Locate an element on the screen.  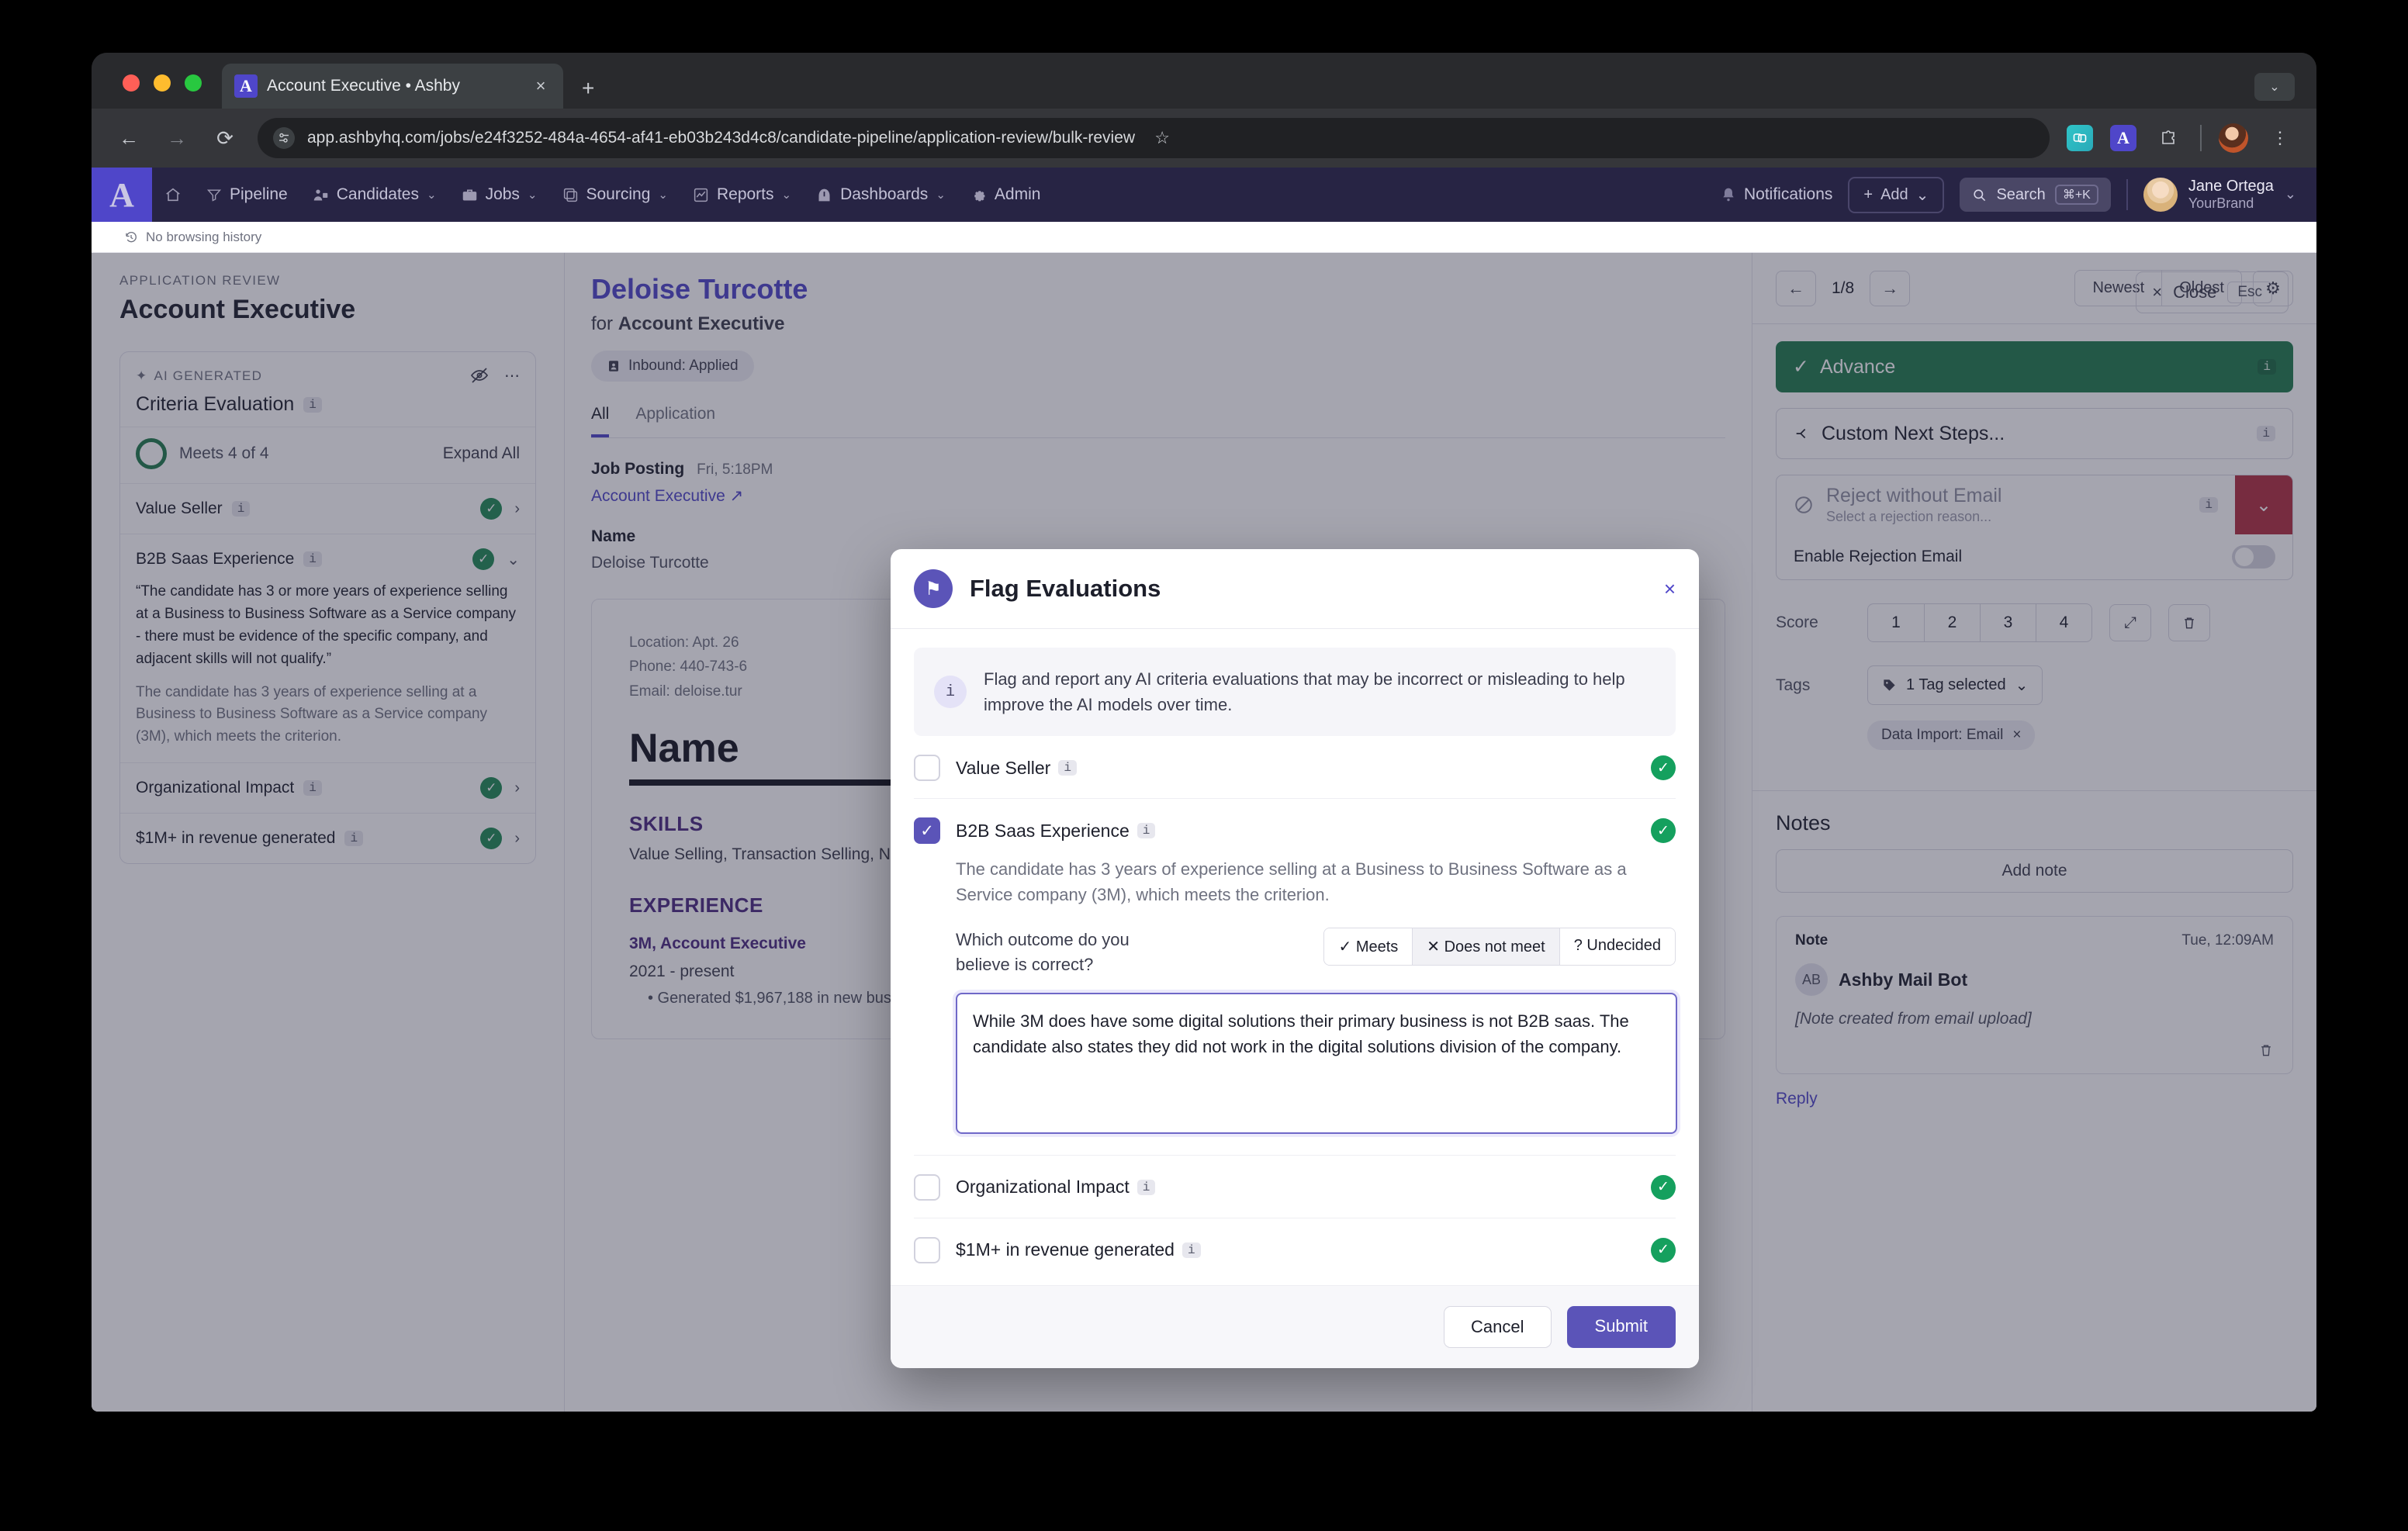
cancel-button: Cancel is located at coordinates (1498, 1326).